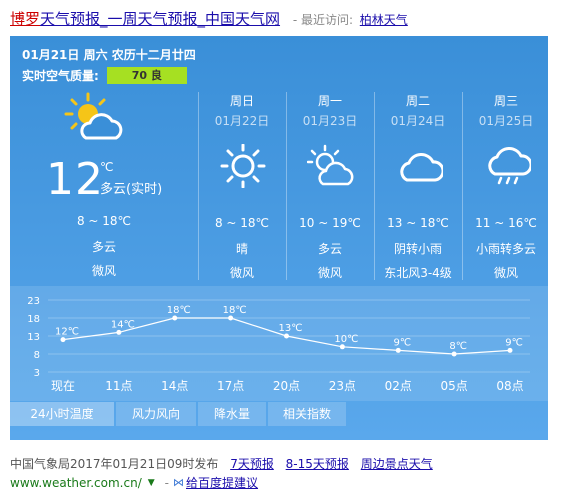 Image resolution: width=566 pixels, height=501 pixels. What do you see at coordinates (242, 121) in the screenshot?
I see `forecast-date: 01月22日` at bounding box center [242, 121].